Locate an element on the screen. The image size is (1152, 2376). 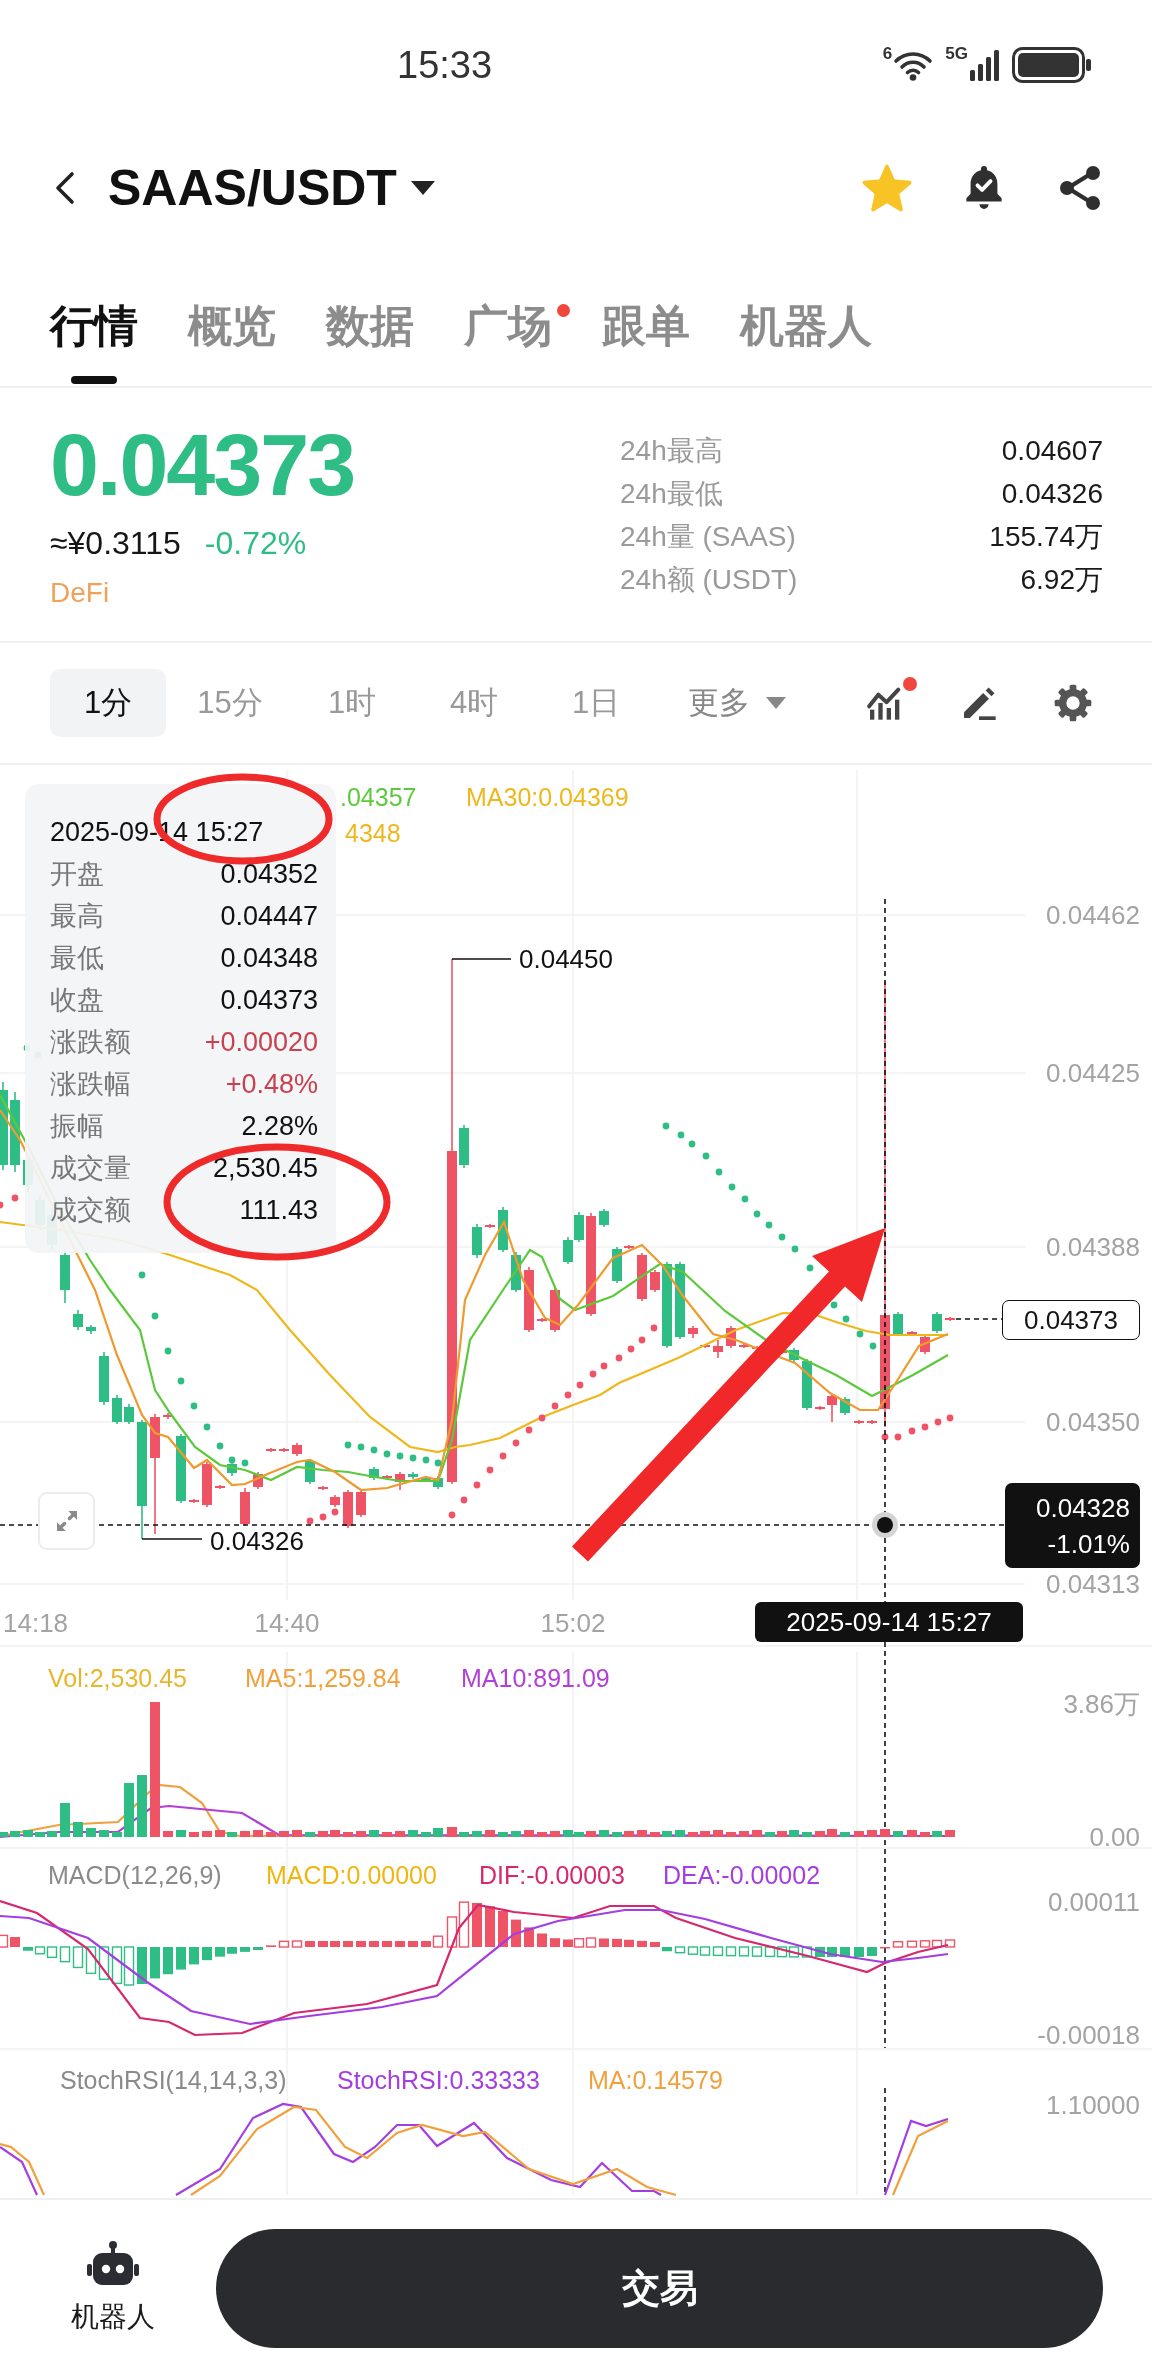
star-icon is located at coordinates (887, 187).